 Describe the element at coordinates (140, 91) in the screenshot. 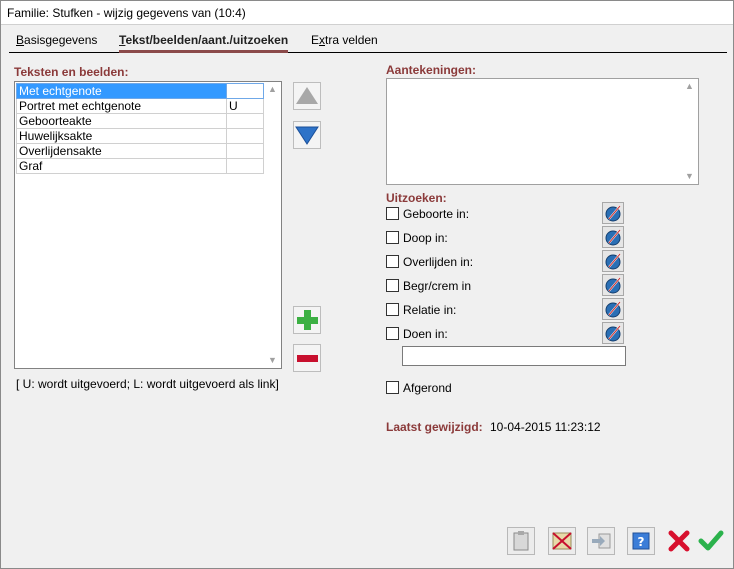

I see `table-row: Met echtgenote` at that location.